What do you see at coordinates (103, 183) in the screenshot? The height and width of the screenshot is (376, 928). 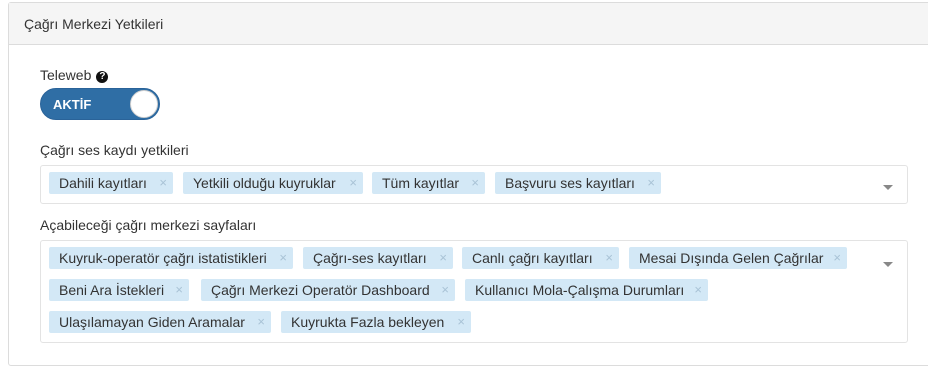 I see `tag-label: Dahili kayıtları` at bounding box center [103, 183].